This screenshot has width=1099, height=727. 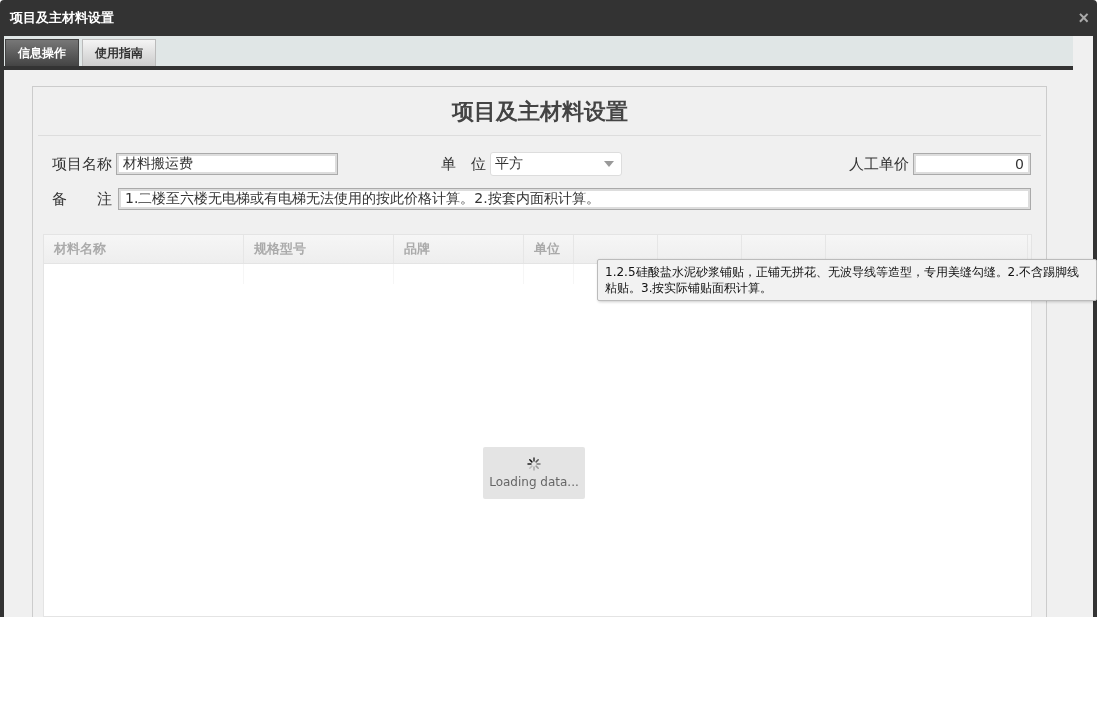 I want to click on close-button: ×, so click(x=1083, y=18).